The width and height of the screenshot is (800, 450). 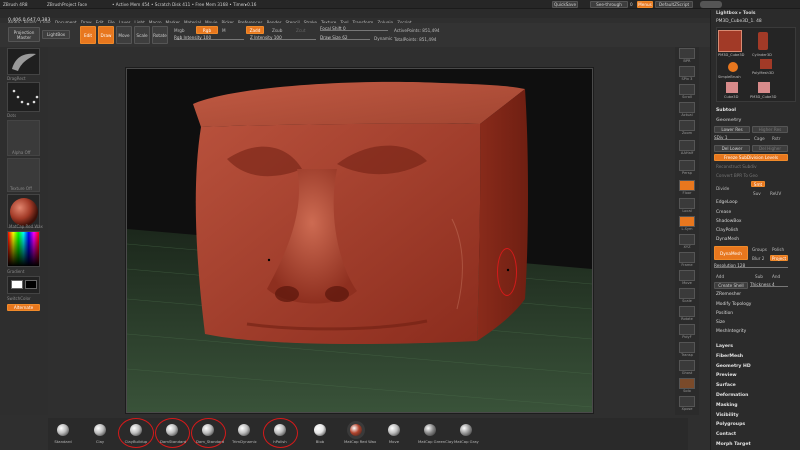 I want to click on create-shell-button: Create Shell, so click(x=731, y=285).